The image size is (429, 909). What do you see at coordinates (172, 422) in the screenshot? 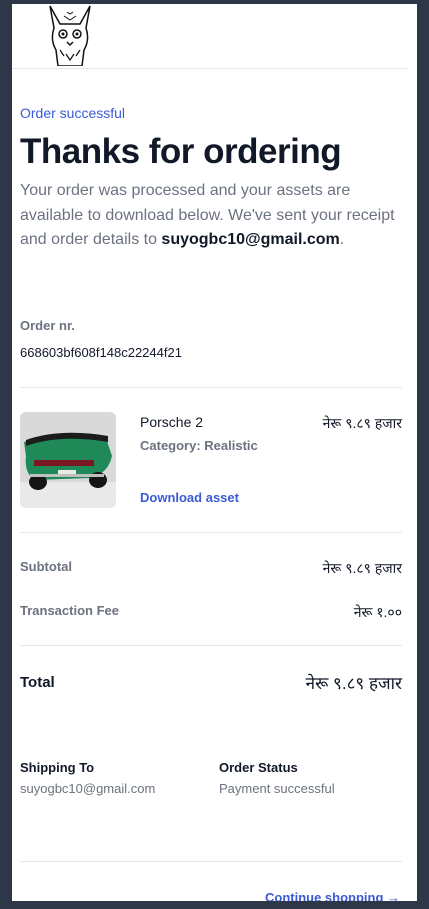
I see `product-name: Porsche 2` at bounding box center [172, 422].